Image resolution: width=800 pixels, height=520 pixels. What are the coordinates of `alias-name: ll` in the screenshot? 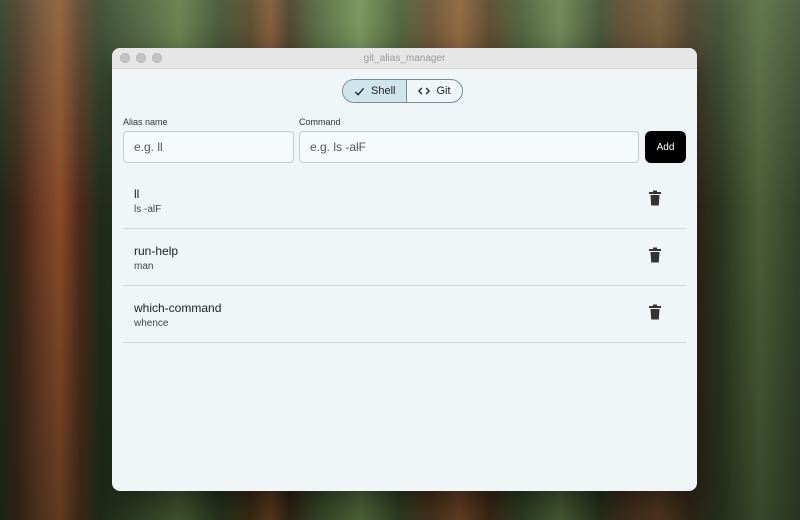 It's located at (137, 194).